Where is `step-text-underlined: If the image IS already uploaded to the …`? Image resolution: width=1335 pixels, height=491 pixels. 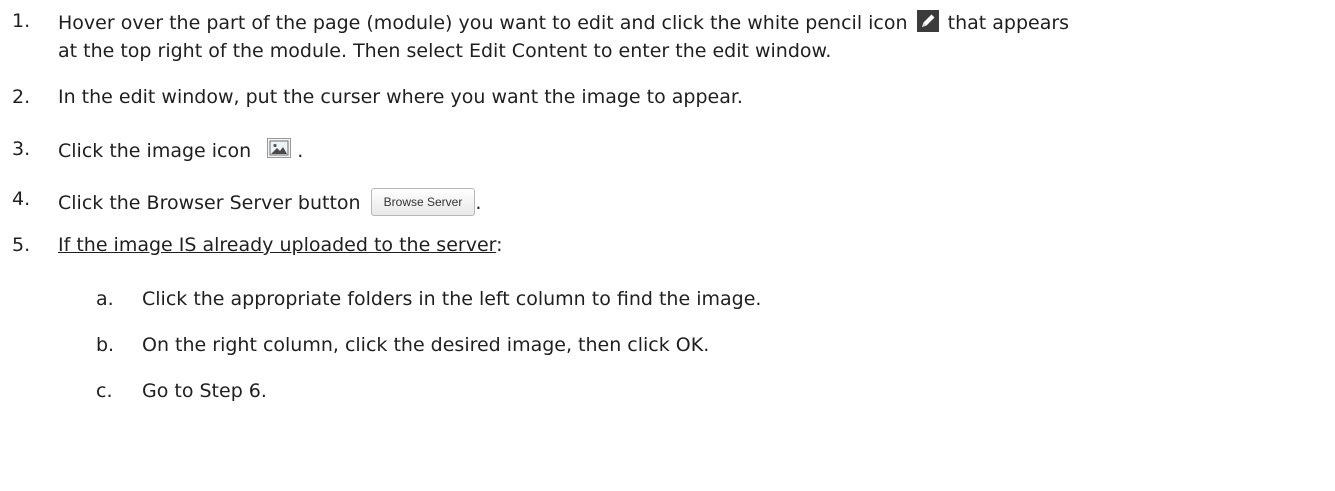 step-text-underlined: If the image IS already uploaded to the … is located at coordinates (277, 245).